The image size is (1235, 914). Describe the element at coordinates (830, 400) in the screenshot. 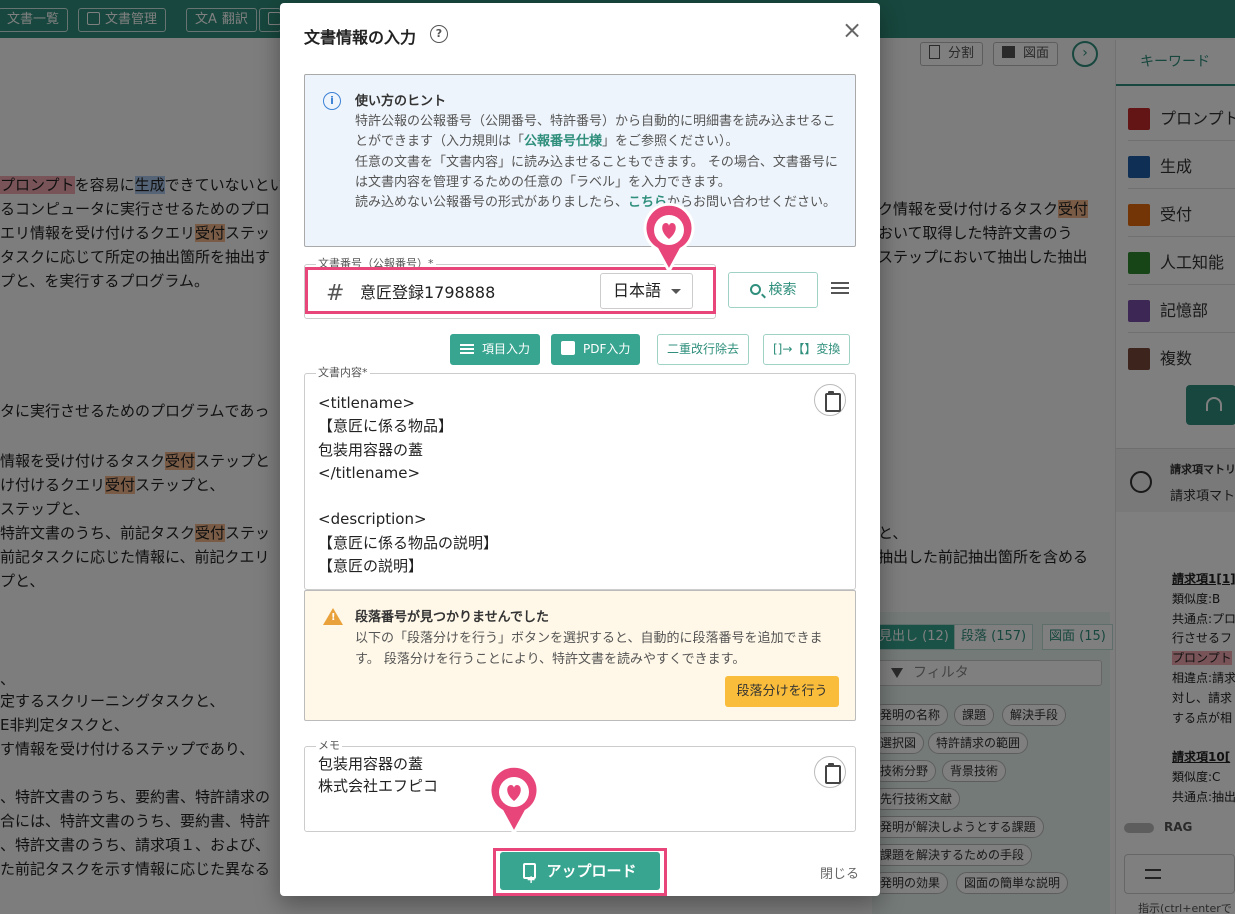

I see `clipboard-icon` at that location.